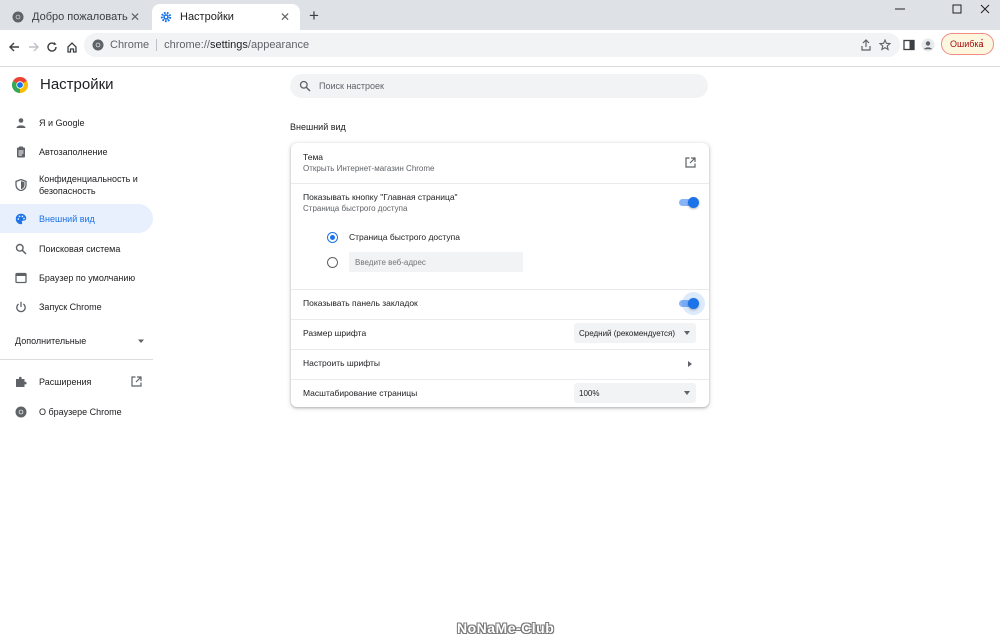 This screenshot has height=640, width=1000. What do you see at coordinates (500, 364) in the screenshot?
I see `customize-fonts-row: Настроить шрифты` at bounding box center [500, 364].